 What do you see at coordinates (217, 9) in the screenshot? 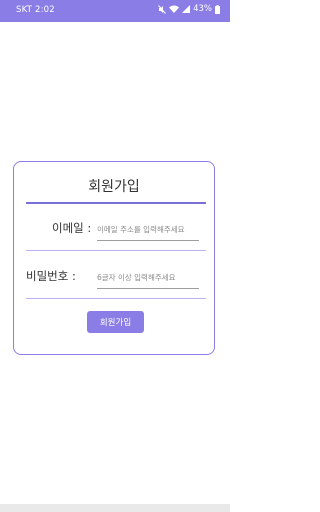
I see `battery-icon` at bounding box center [217, 9].